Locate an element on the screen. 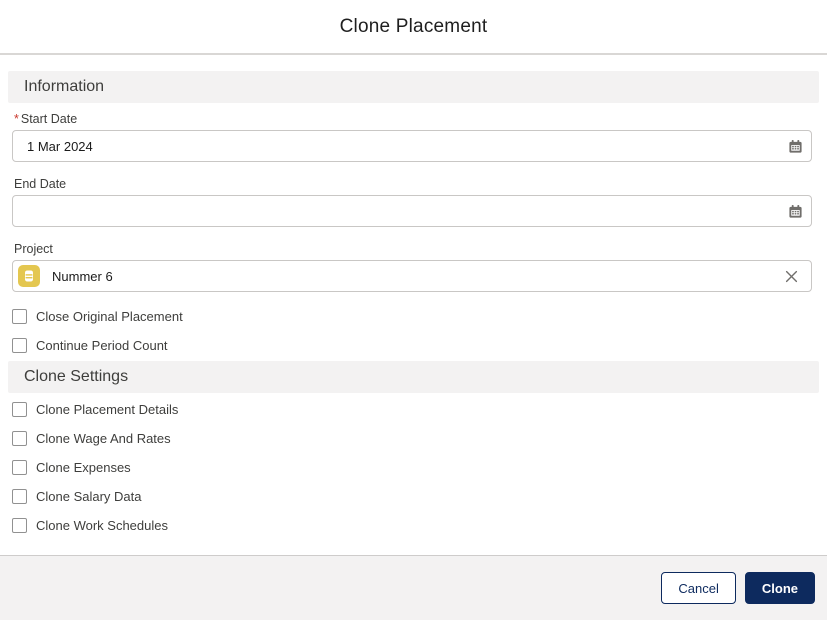 This screenshot has width=827, height=620. end-date-input is located at coordinates (412, 211).